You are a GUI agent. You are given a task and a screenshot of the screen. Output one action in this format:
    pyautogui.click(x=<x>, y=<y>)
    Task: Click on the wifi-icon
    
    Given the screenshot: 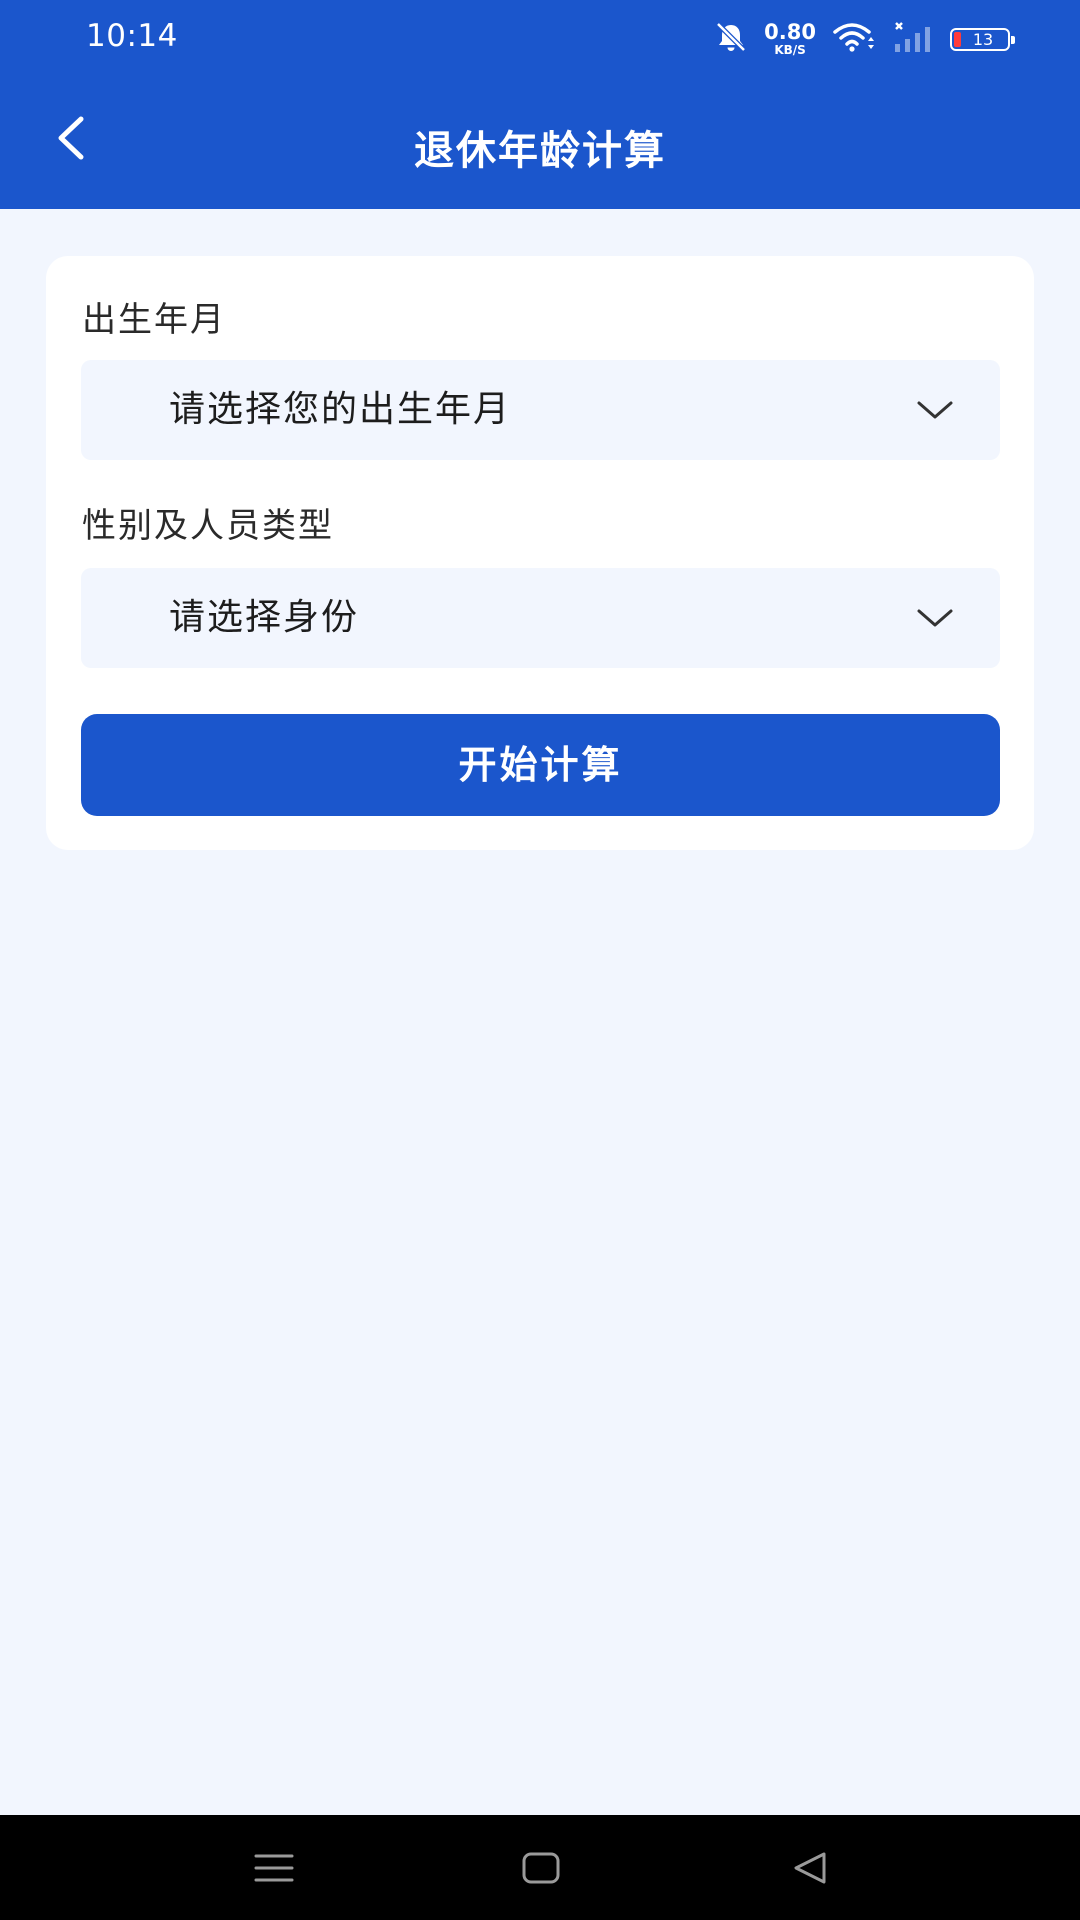 What is the action you would take?
    pyautogui.click(x=854, y=39)
    